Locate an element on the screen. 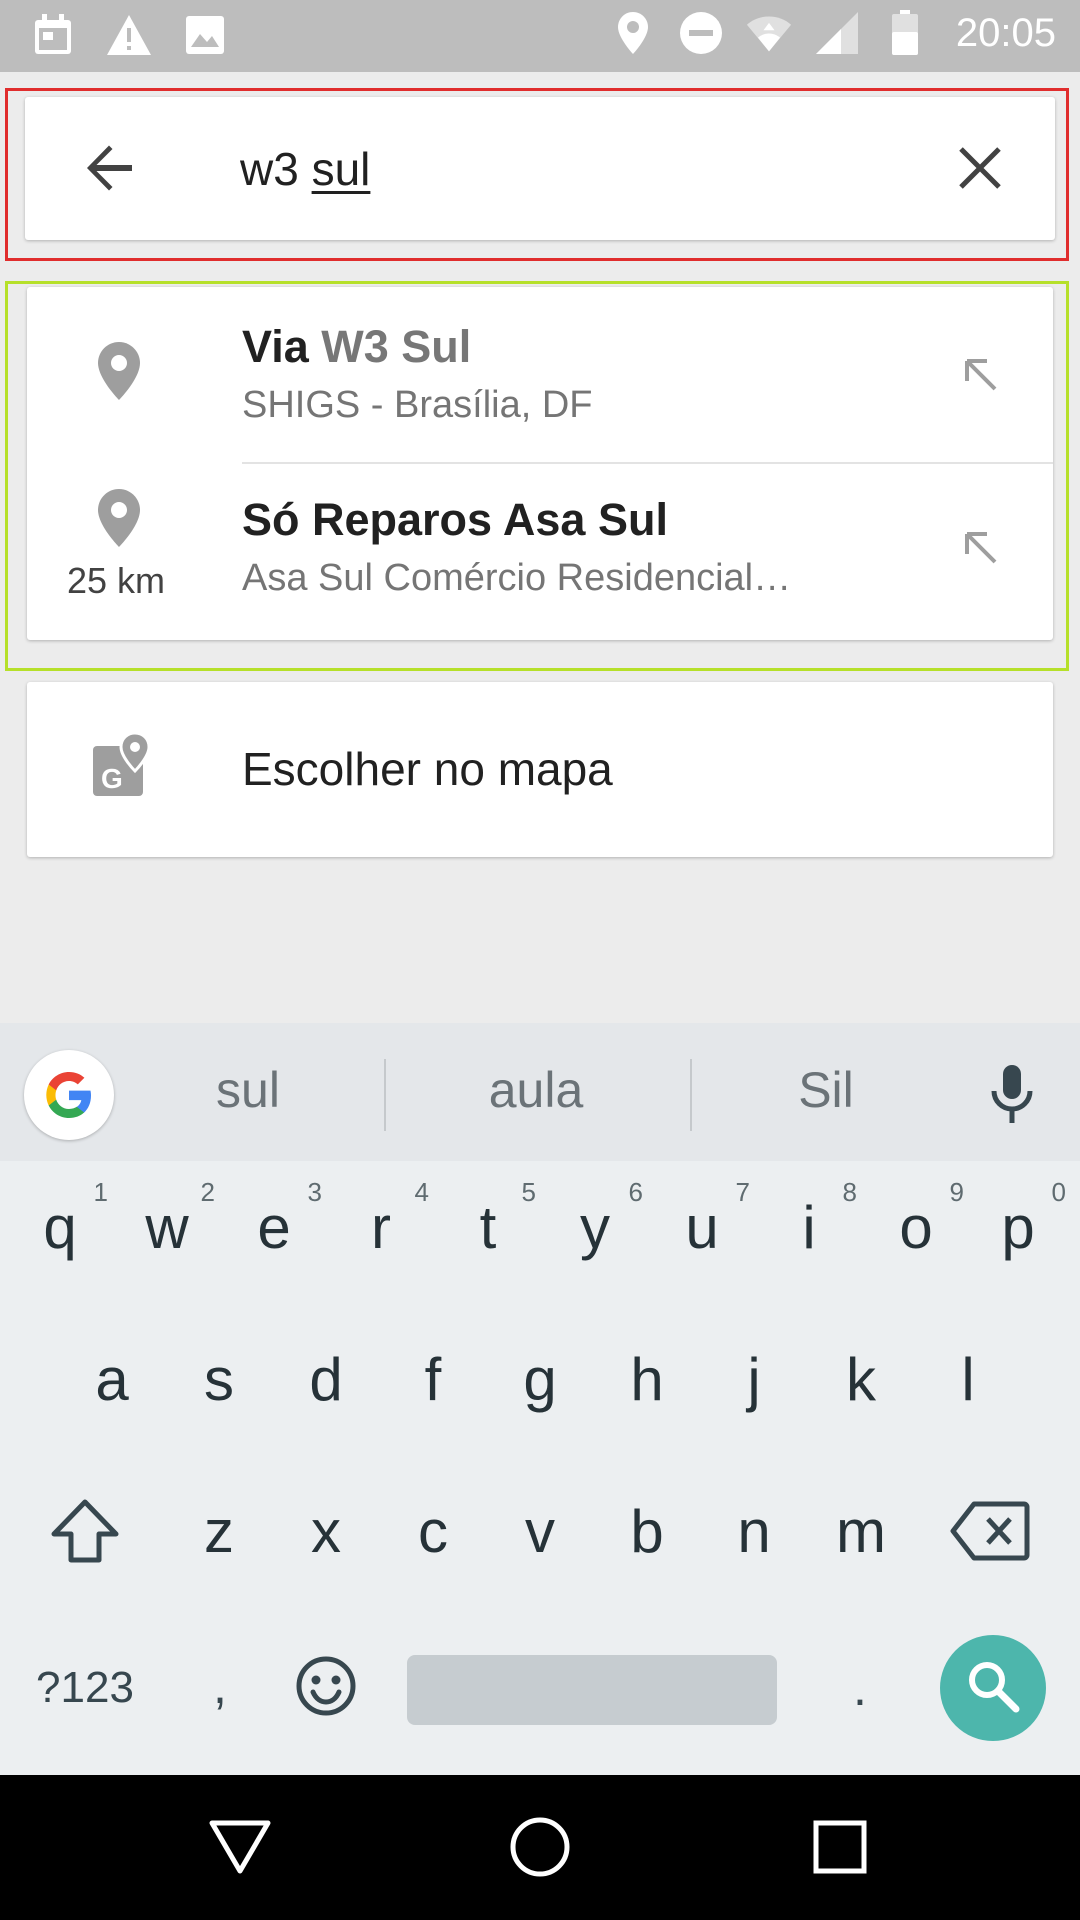 The height and width of the screenshot is (1920, 1080). smiley-icon is located at coordinates (326, 1688).